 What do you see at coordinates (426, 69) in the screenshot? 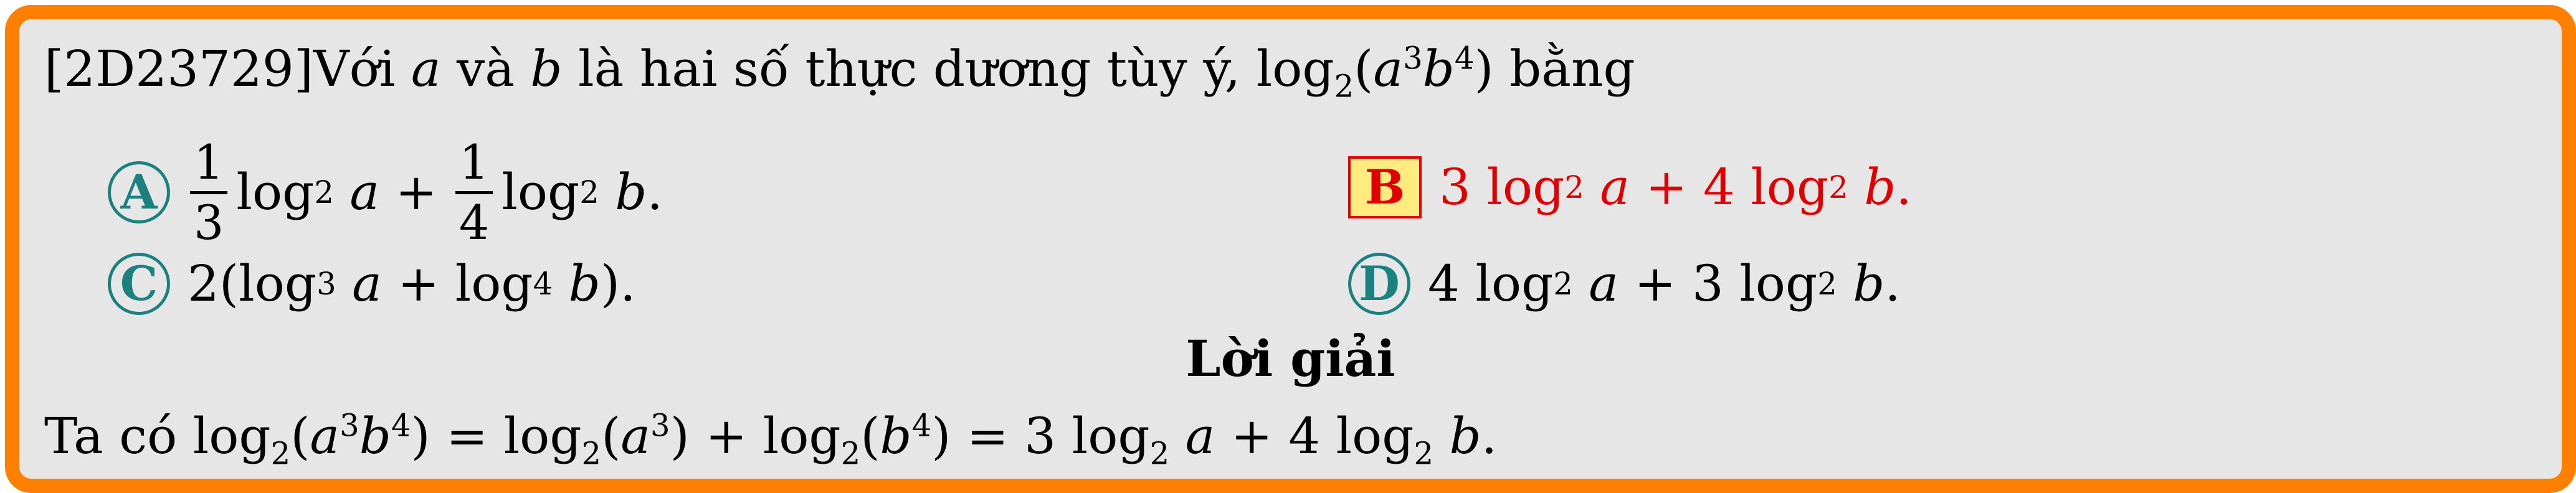
I see `stem-var-a: a` at bounding box center [426, 69].